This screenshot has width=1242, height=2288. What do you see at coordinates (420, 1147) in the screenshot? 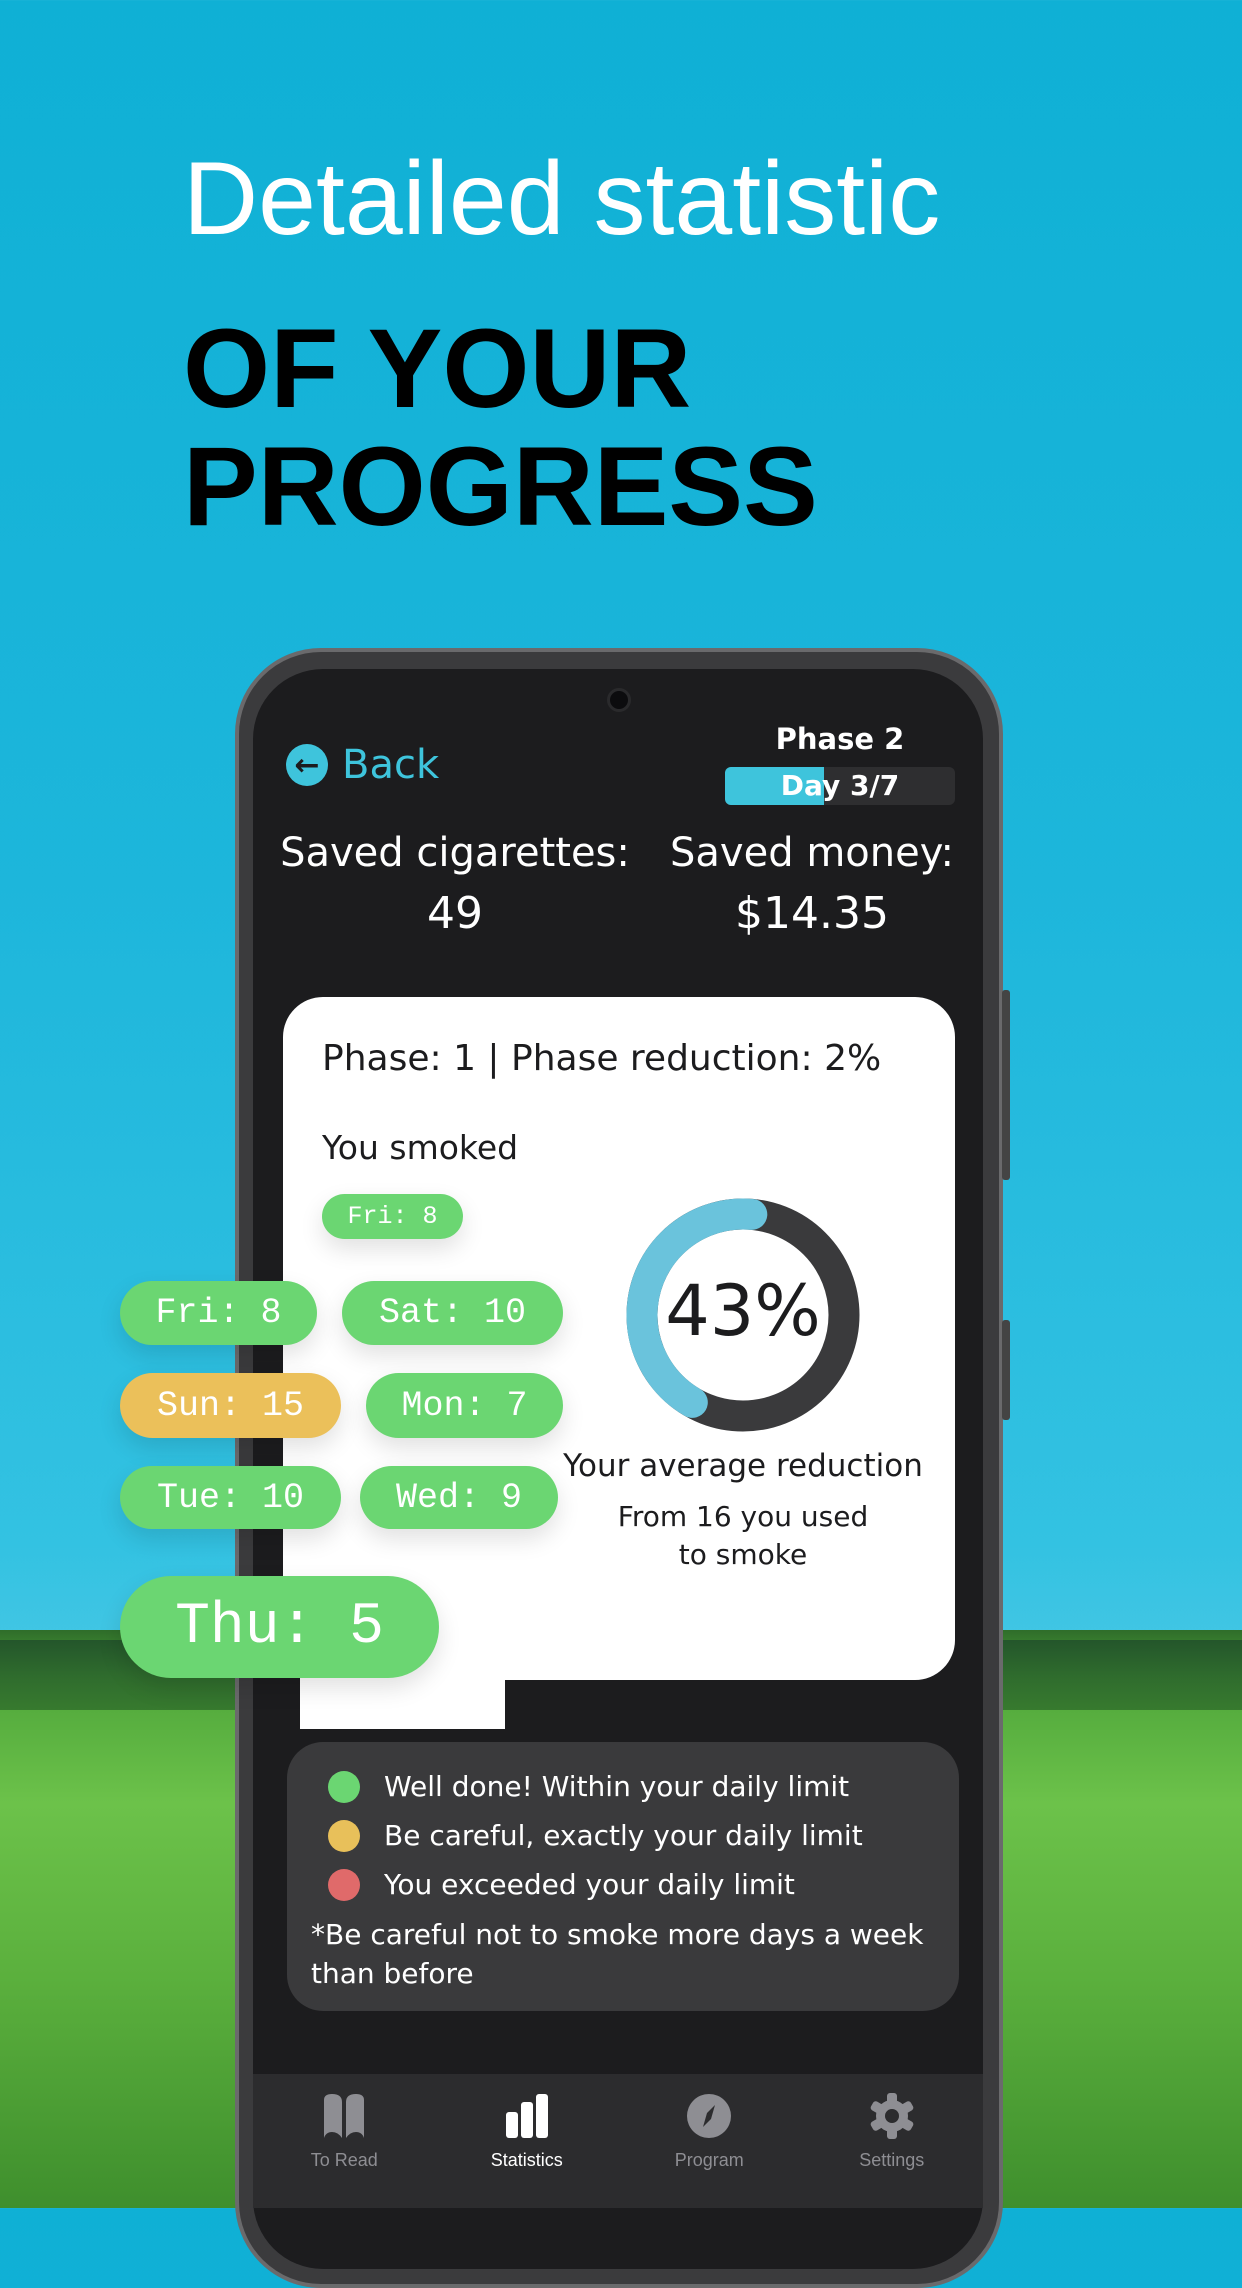
I see `you-smoked-label: You smoked` at bounding box center [420, 1147].